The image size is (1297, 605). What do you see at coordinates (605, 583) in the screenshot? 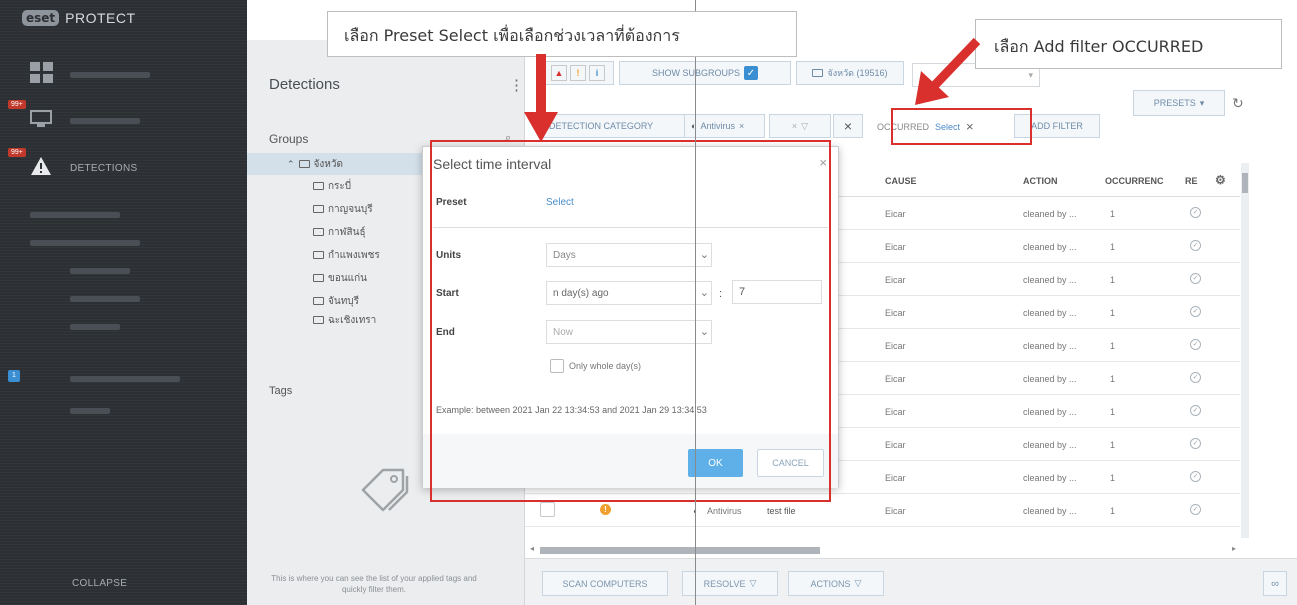
I see `scan-computers-button: SCAN COMPUTERS` at bounding box center [605, 583].